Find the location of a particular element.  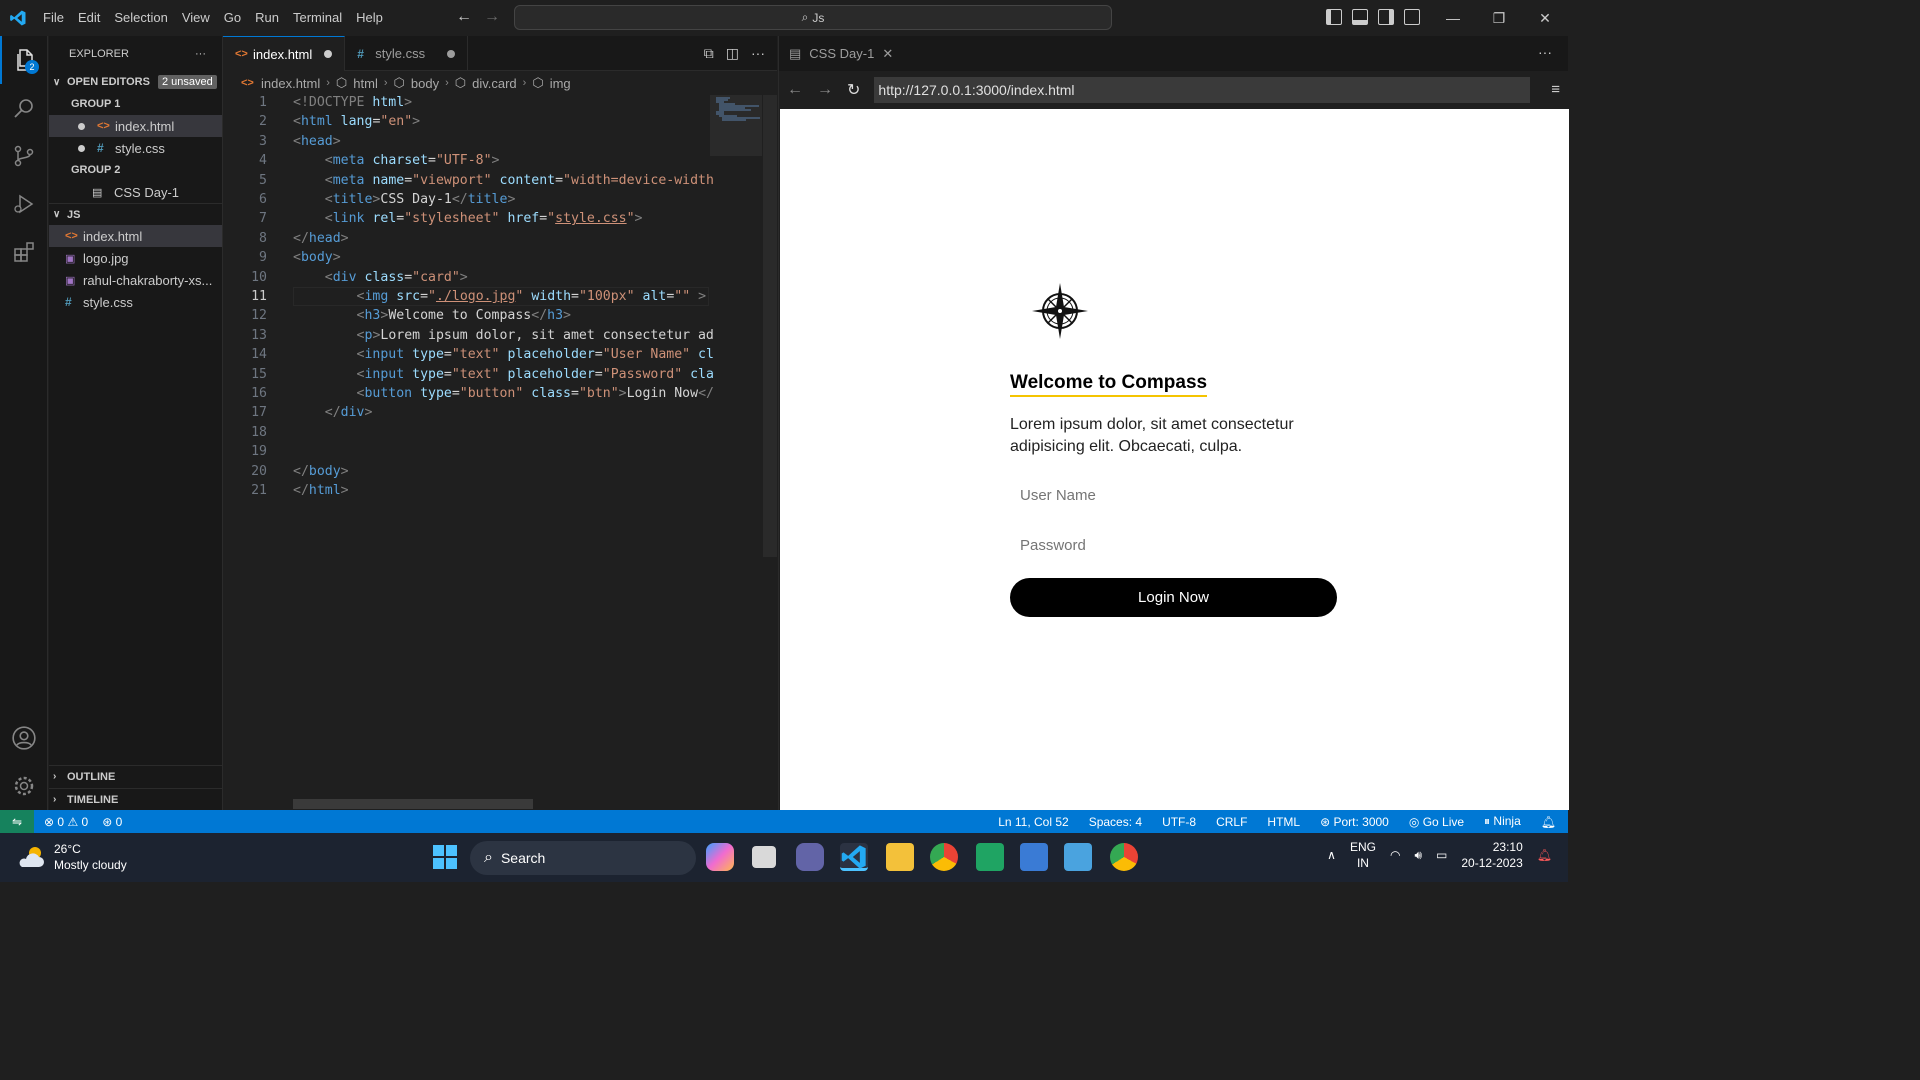

folder-section: ∨ JS is located at coordinates (135, 214).